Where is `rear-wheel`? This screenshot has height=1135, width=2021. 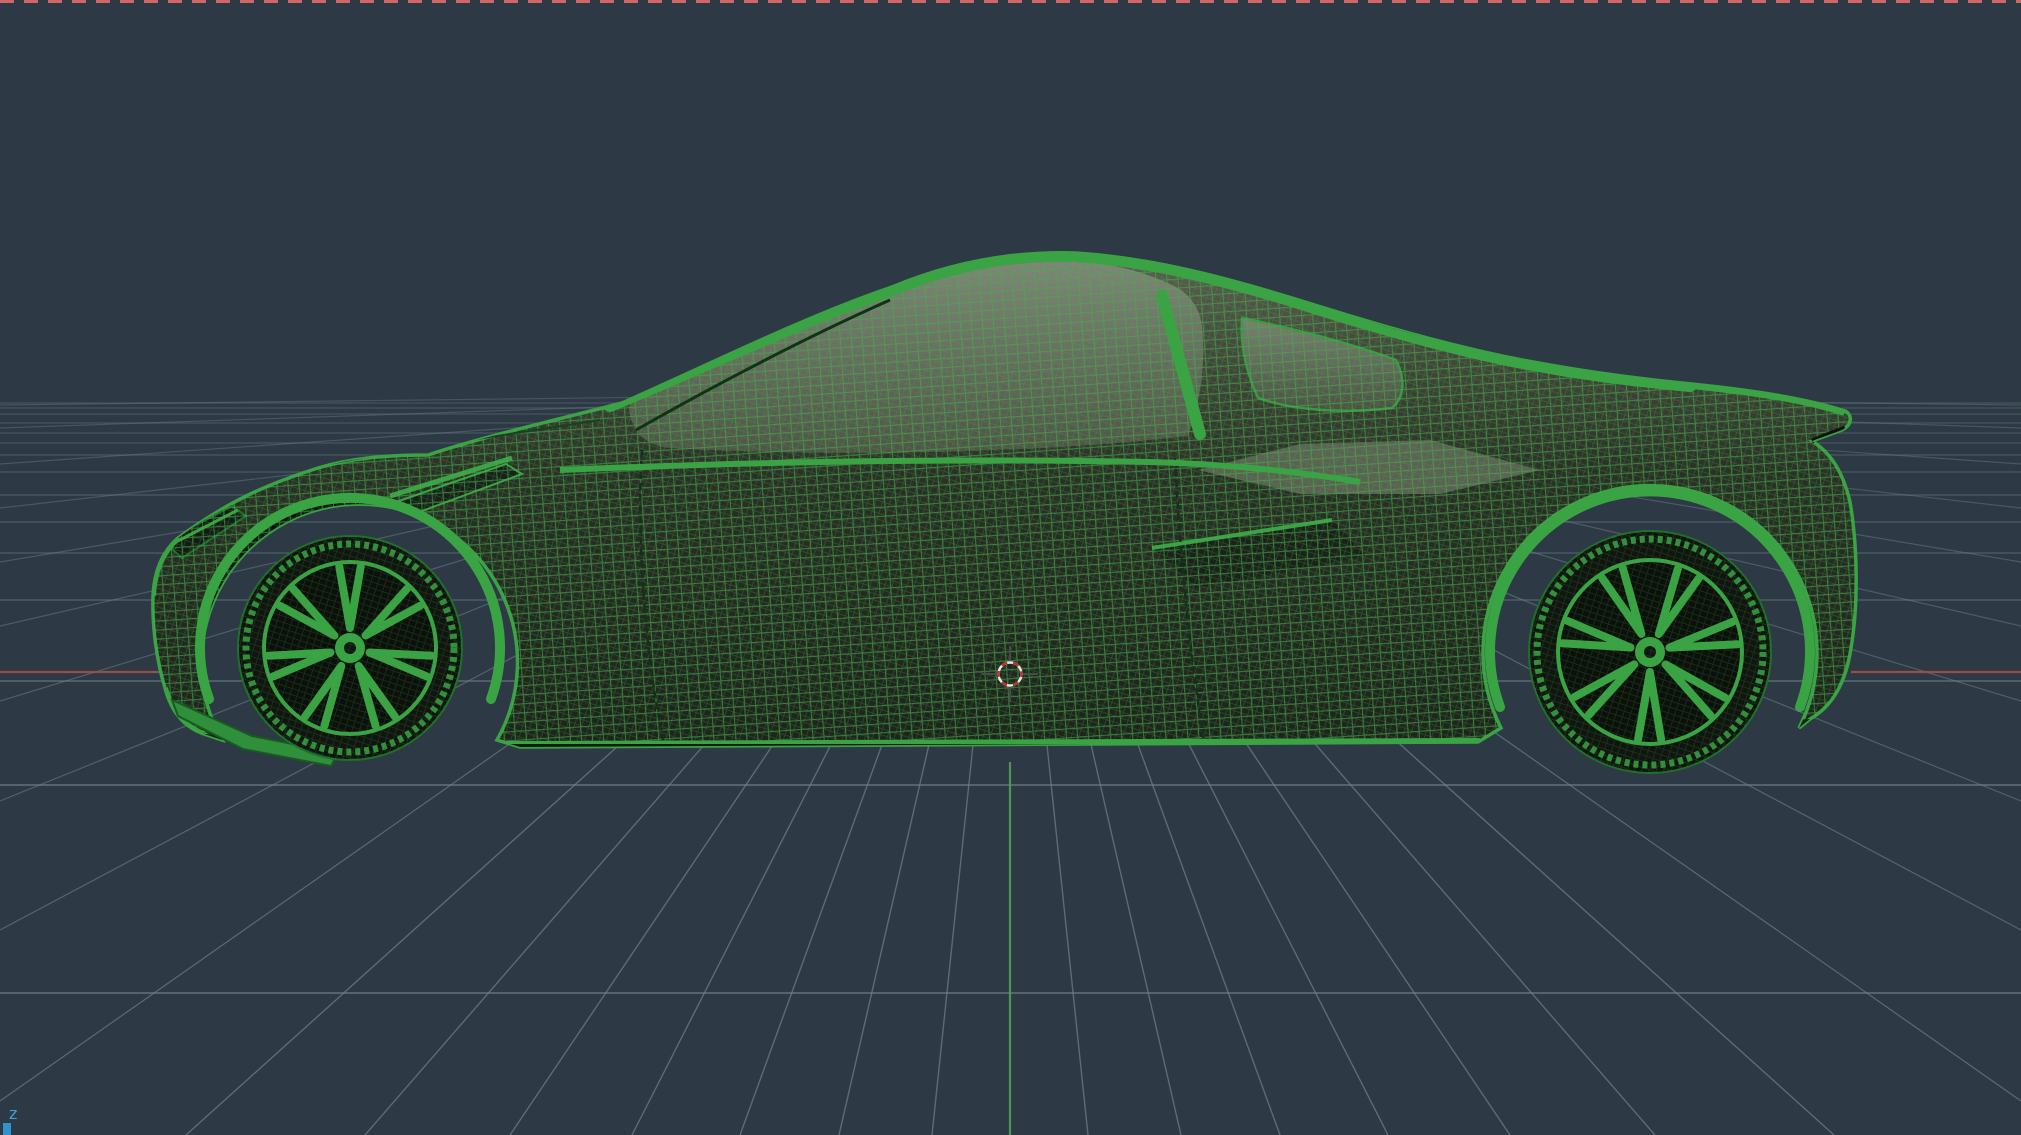 rear-wheel is located at coordinates (1650, 652).